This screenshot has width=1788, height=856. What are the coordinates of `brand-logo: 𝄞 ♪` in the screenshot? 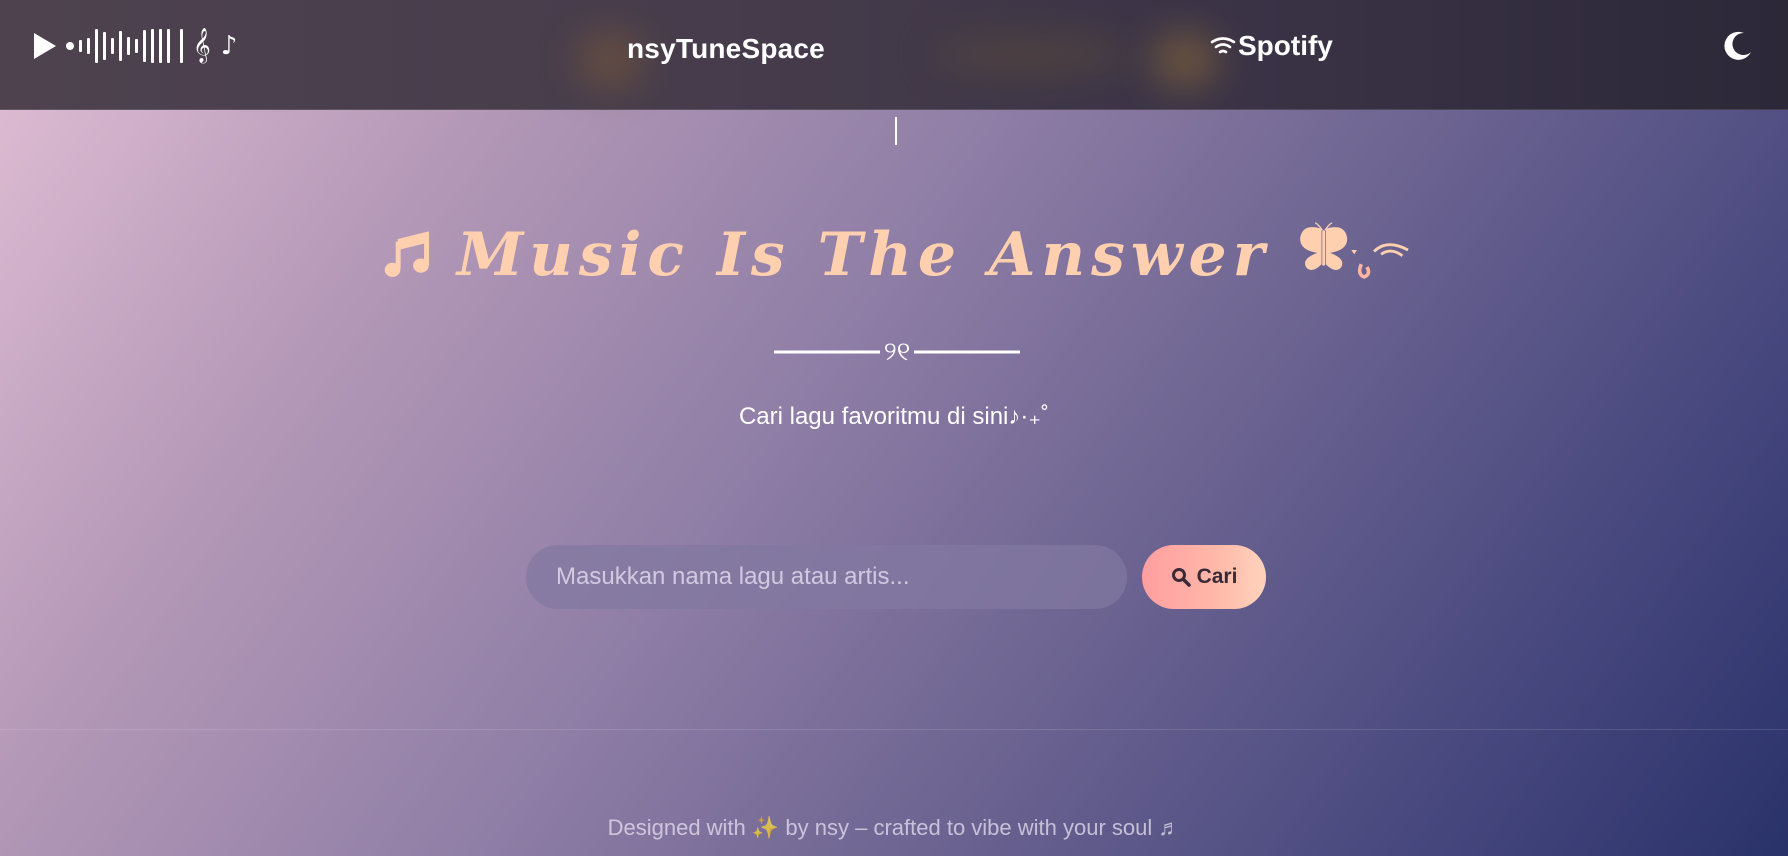 It's located at (135, 46).